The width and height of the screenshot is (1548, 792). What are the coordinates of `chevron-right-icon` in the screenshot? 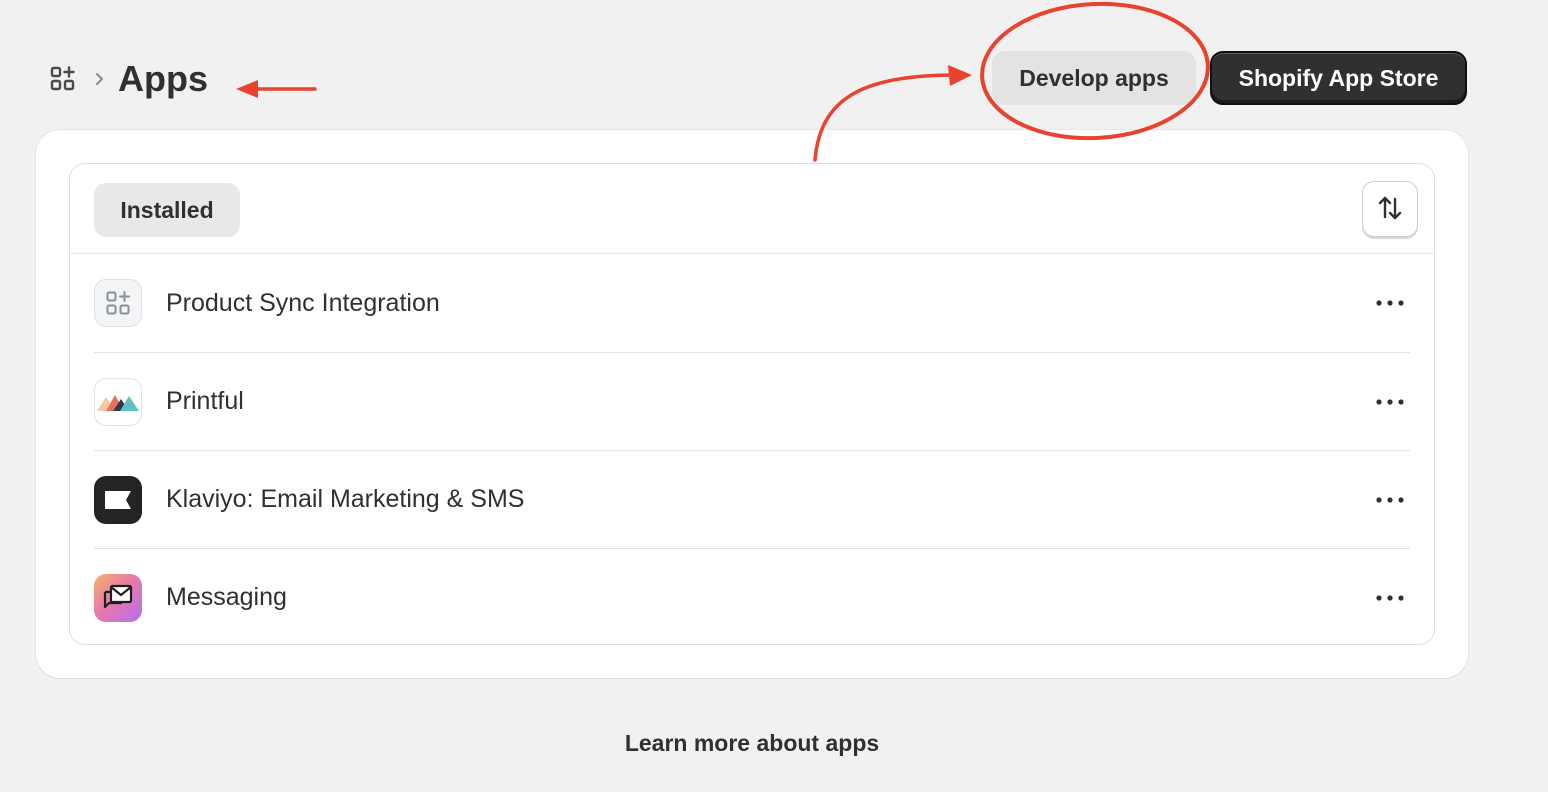 It's located at (100, 79).